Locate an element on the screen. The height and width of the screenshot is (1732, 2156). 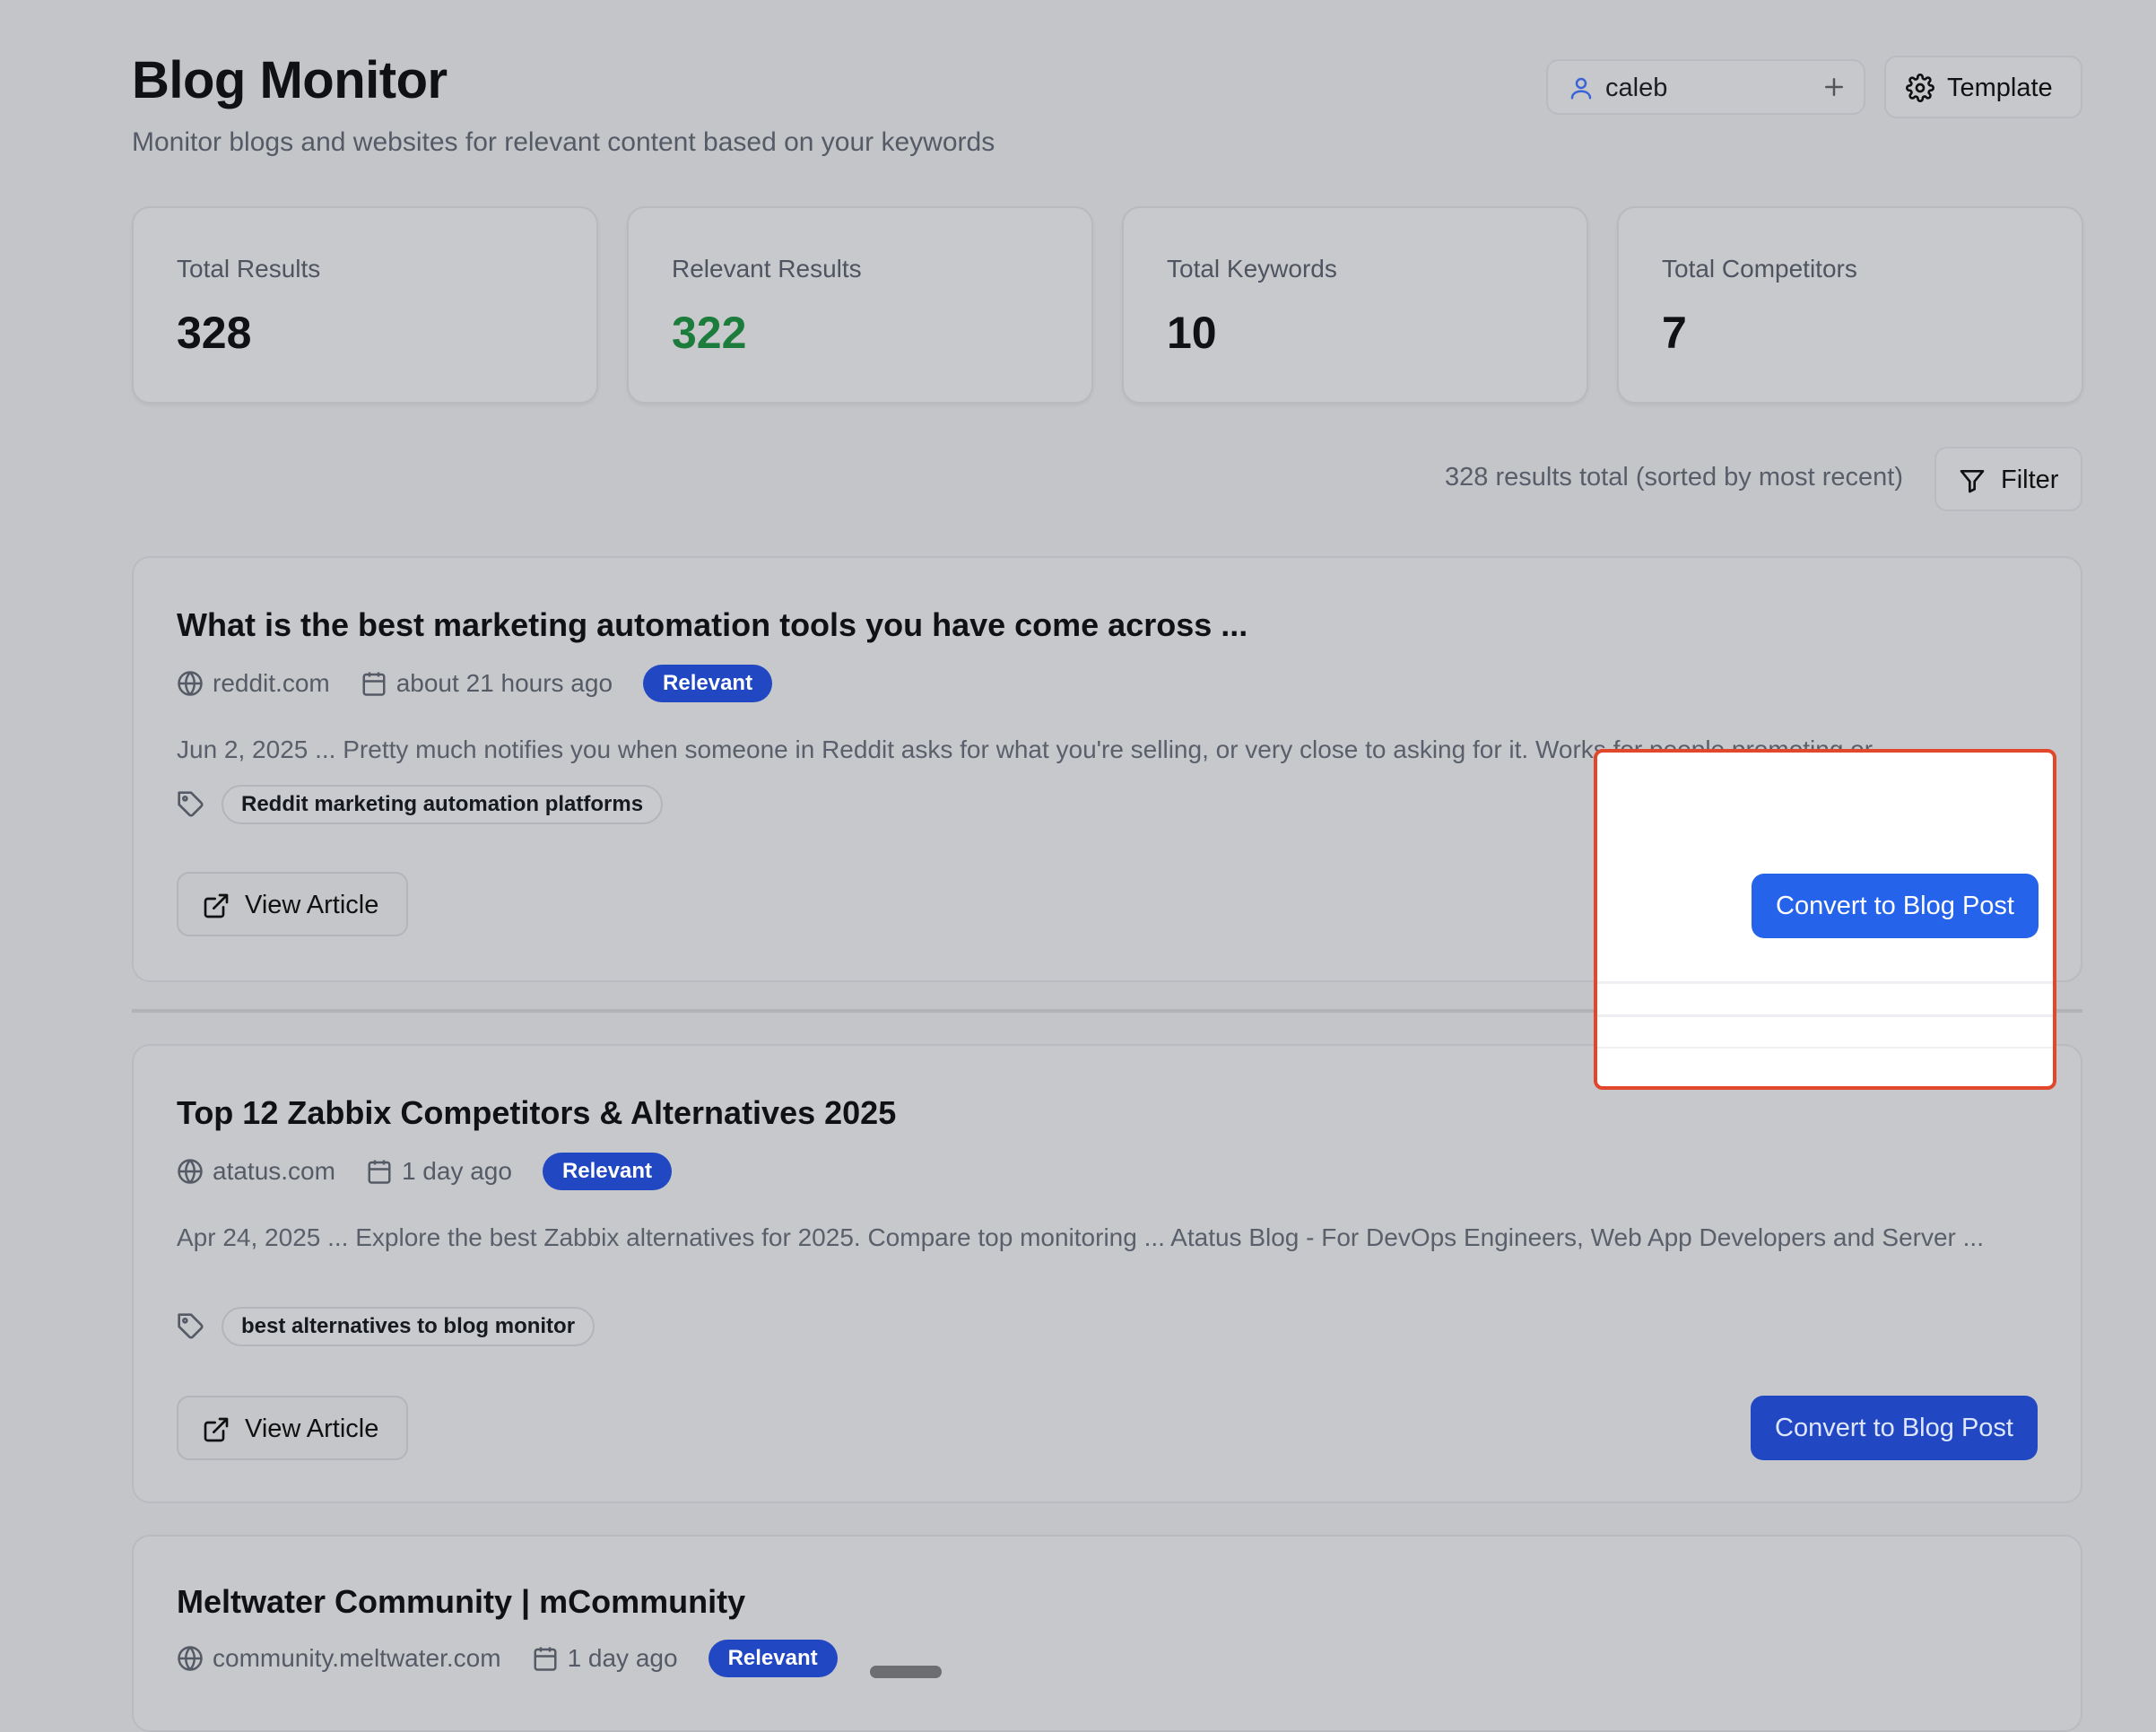
result-meta: atatus.com 1 day ago Relevant is located at coordinates (424, 1171).